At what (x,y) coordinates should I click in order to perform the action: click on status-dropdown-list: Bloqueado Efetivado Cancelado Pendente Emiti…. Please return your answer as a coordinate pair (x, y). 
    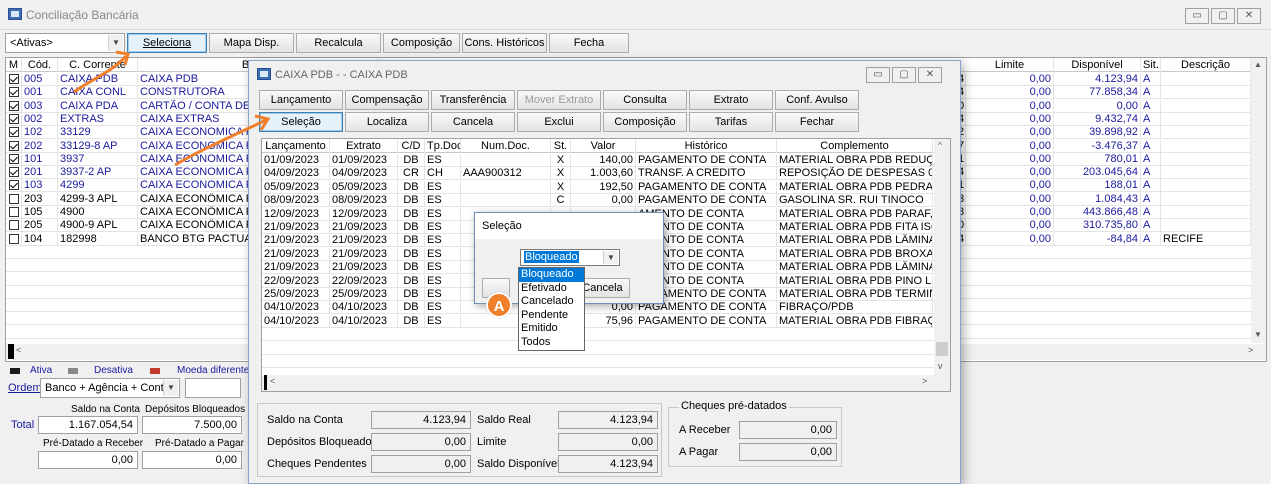
    Looking at the image, I should click on (551, 309).